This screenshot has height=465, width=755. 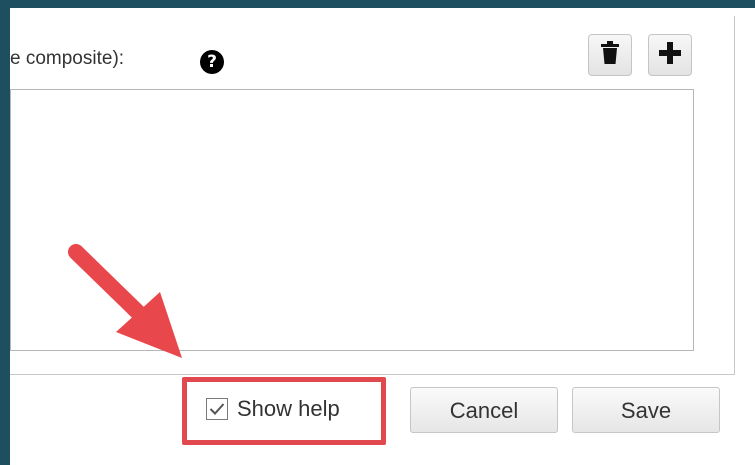 I want to click on show-help-checkbox, so click(x=217, y=409).